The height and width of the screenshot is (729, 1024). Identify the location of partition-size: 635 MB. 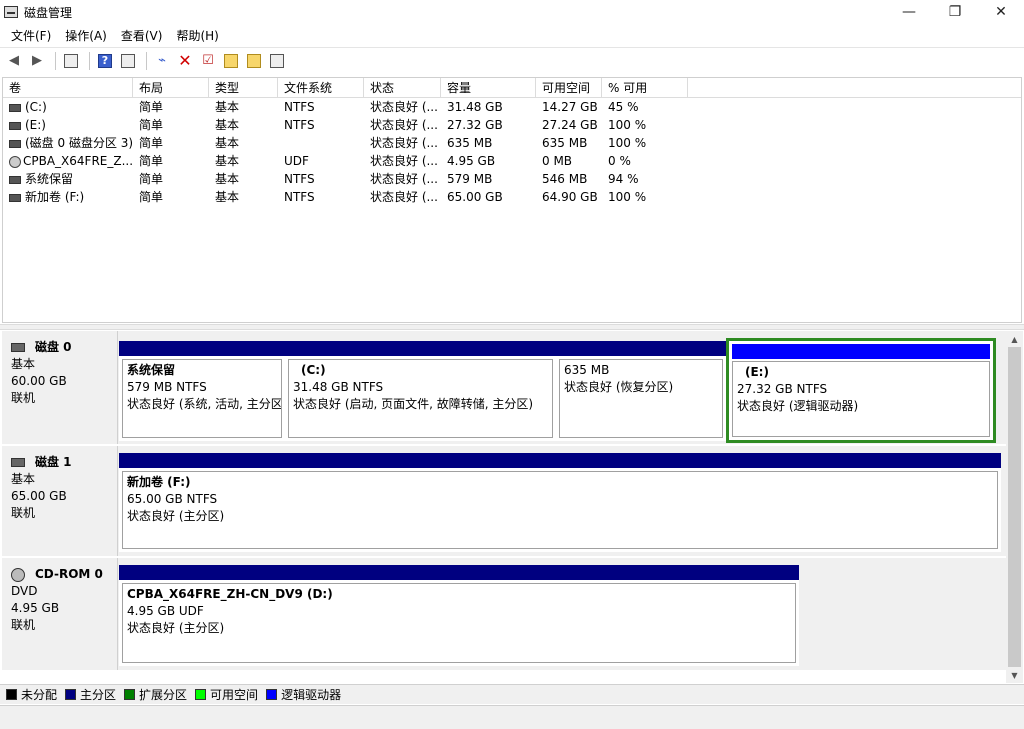
(587, 370).